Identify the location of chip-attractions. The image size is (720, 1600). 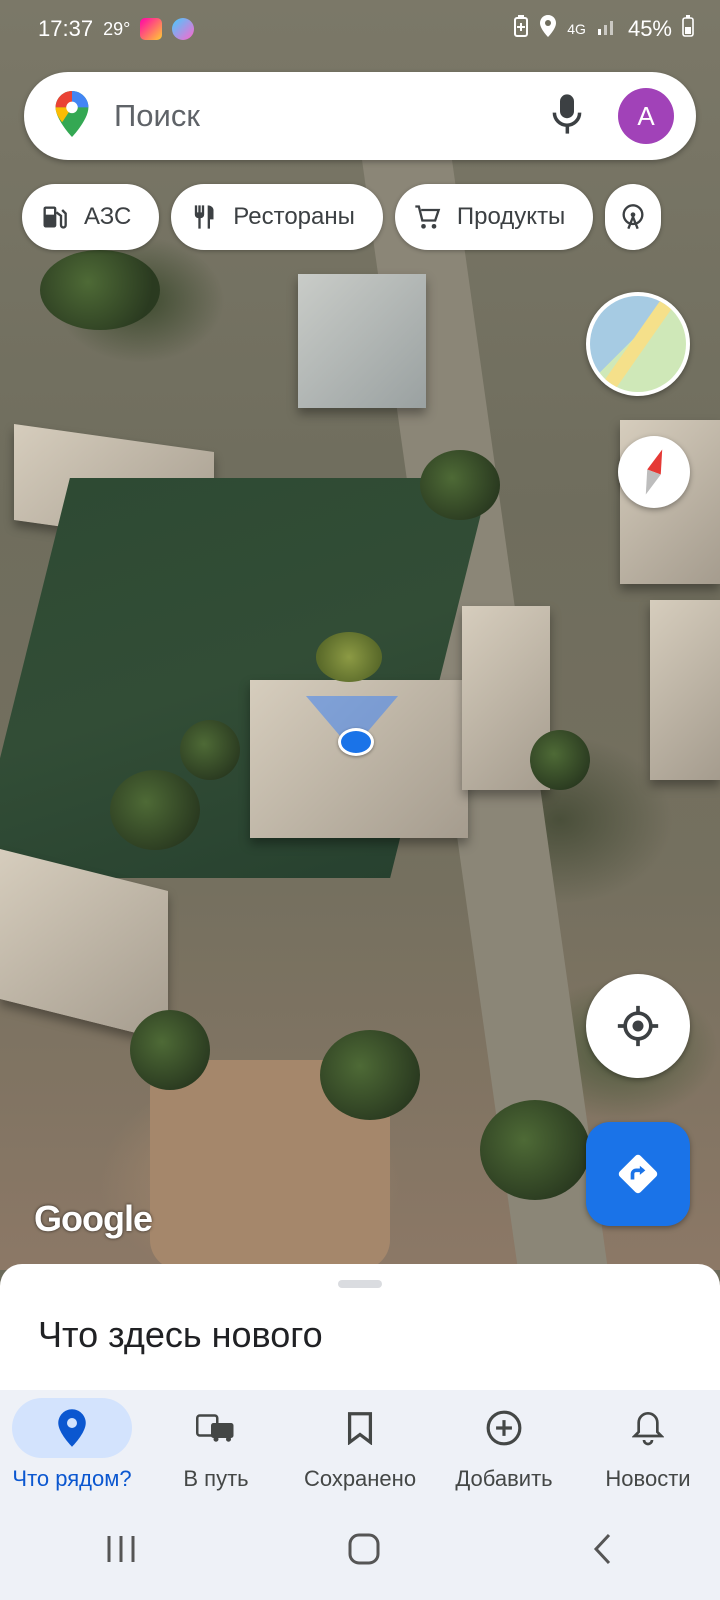
(633, 217).